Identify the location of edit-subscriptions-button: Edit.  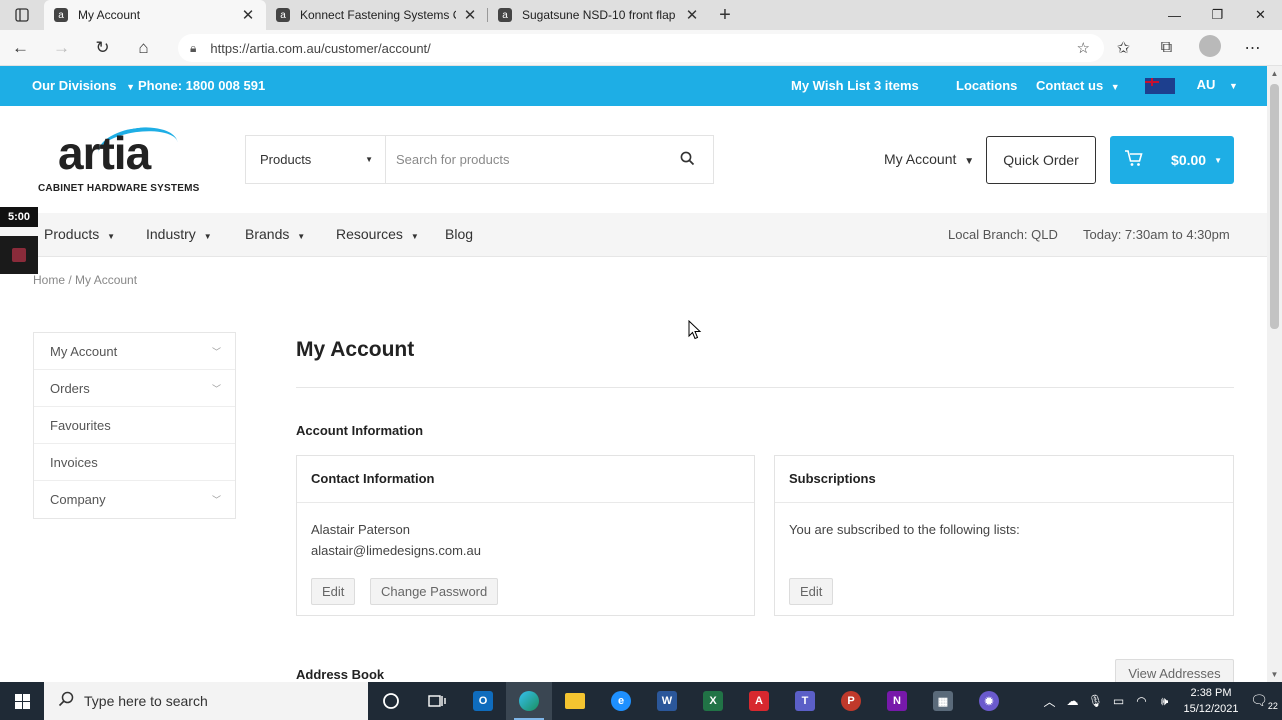
(811, 591).